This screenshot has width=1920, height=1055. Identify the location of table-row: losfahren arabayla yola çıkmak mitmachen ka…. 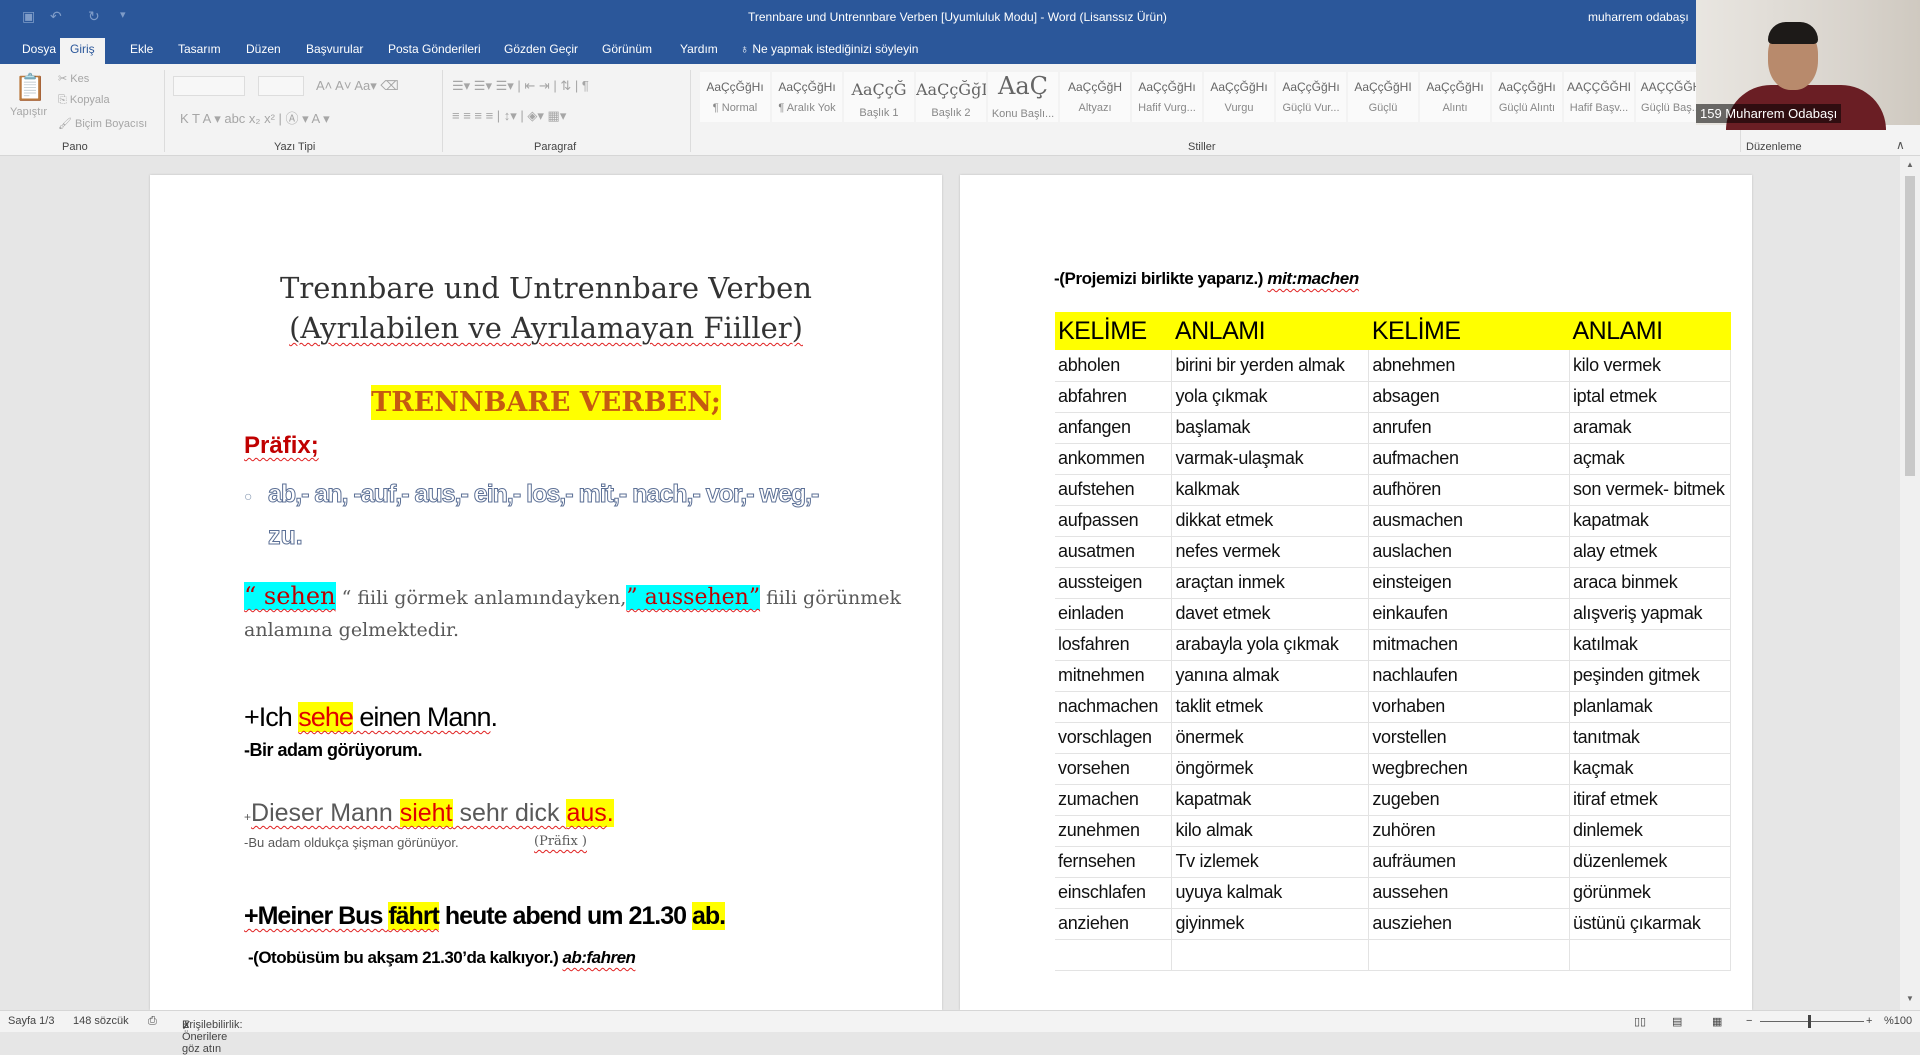
(1393, 645).